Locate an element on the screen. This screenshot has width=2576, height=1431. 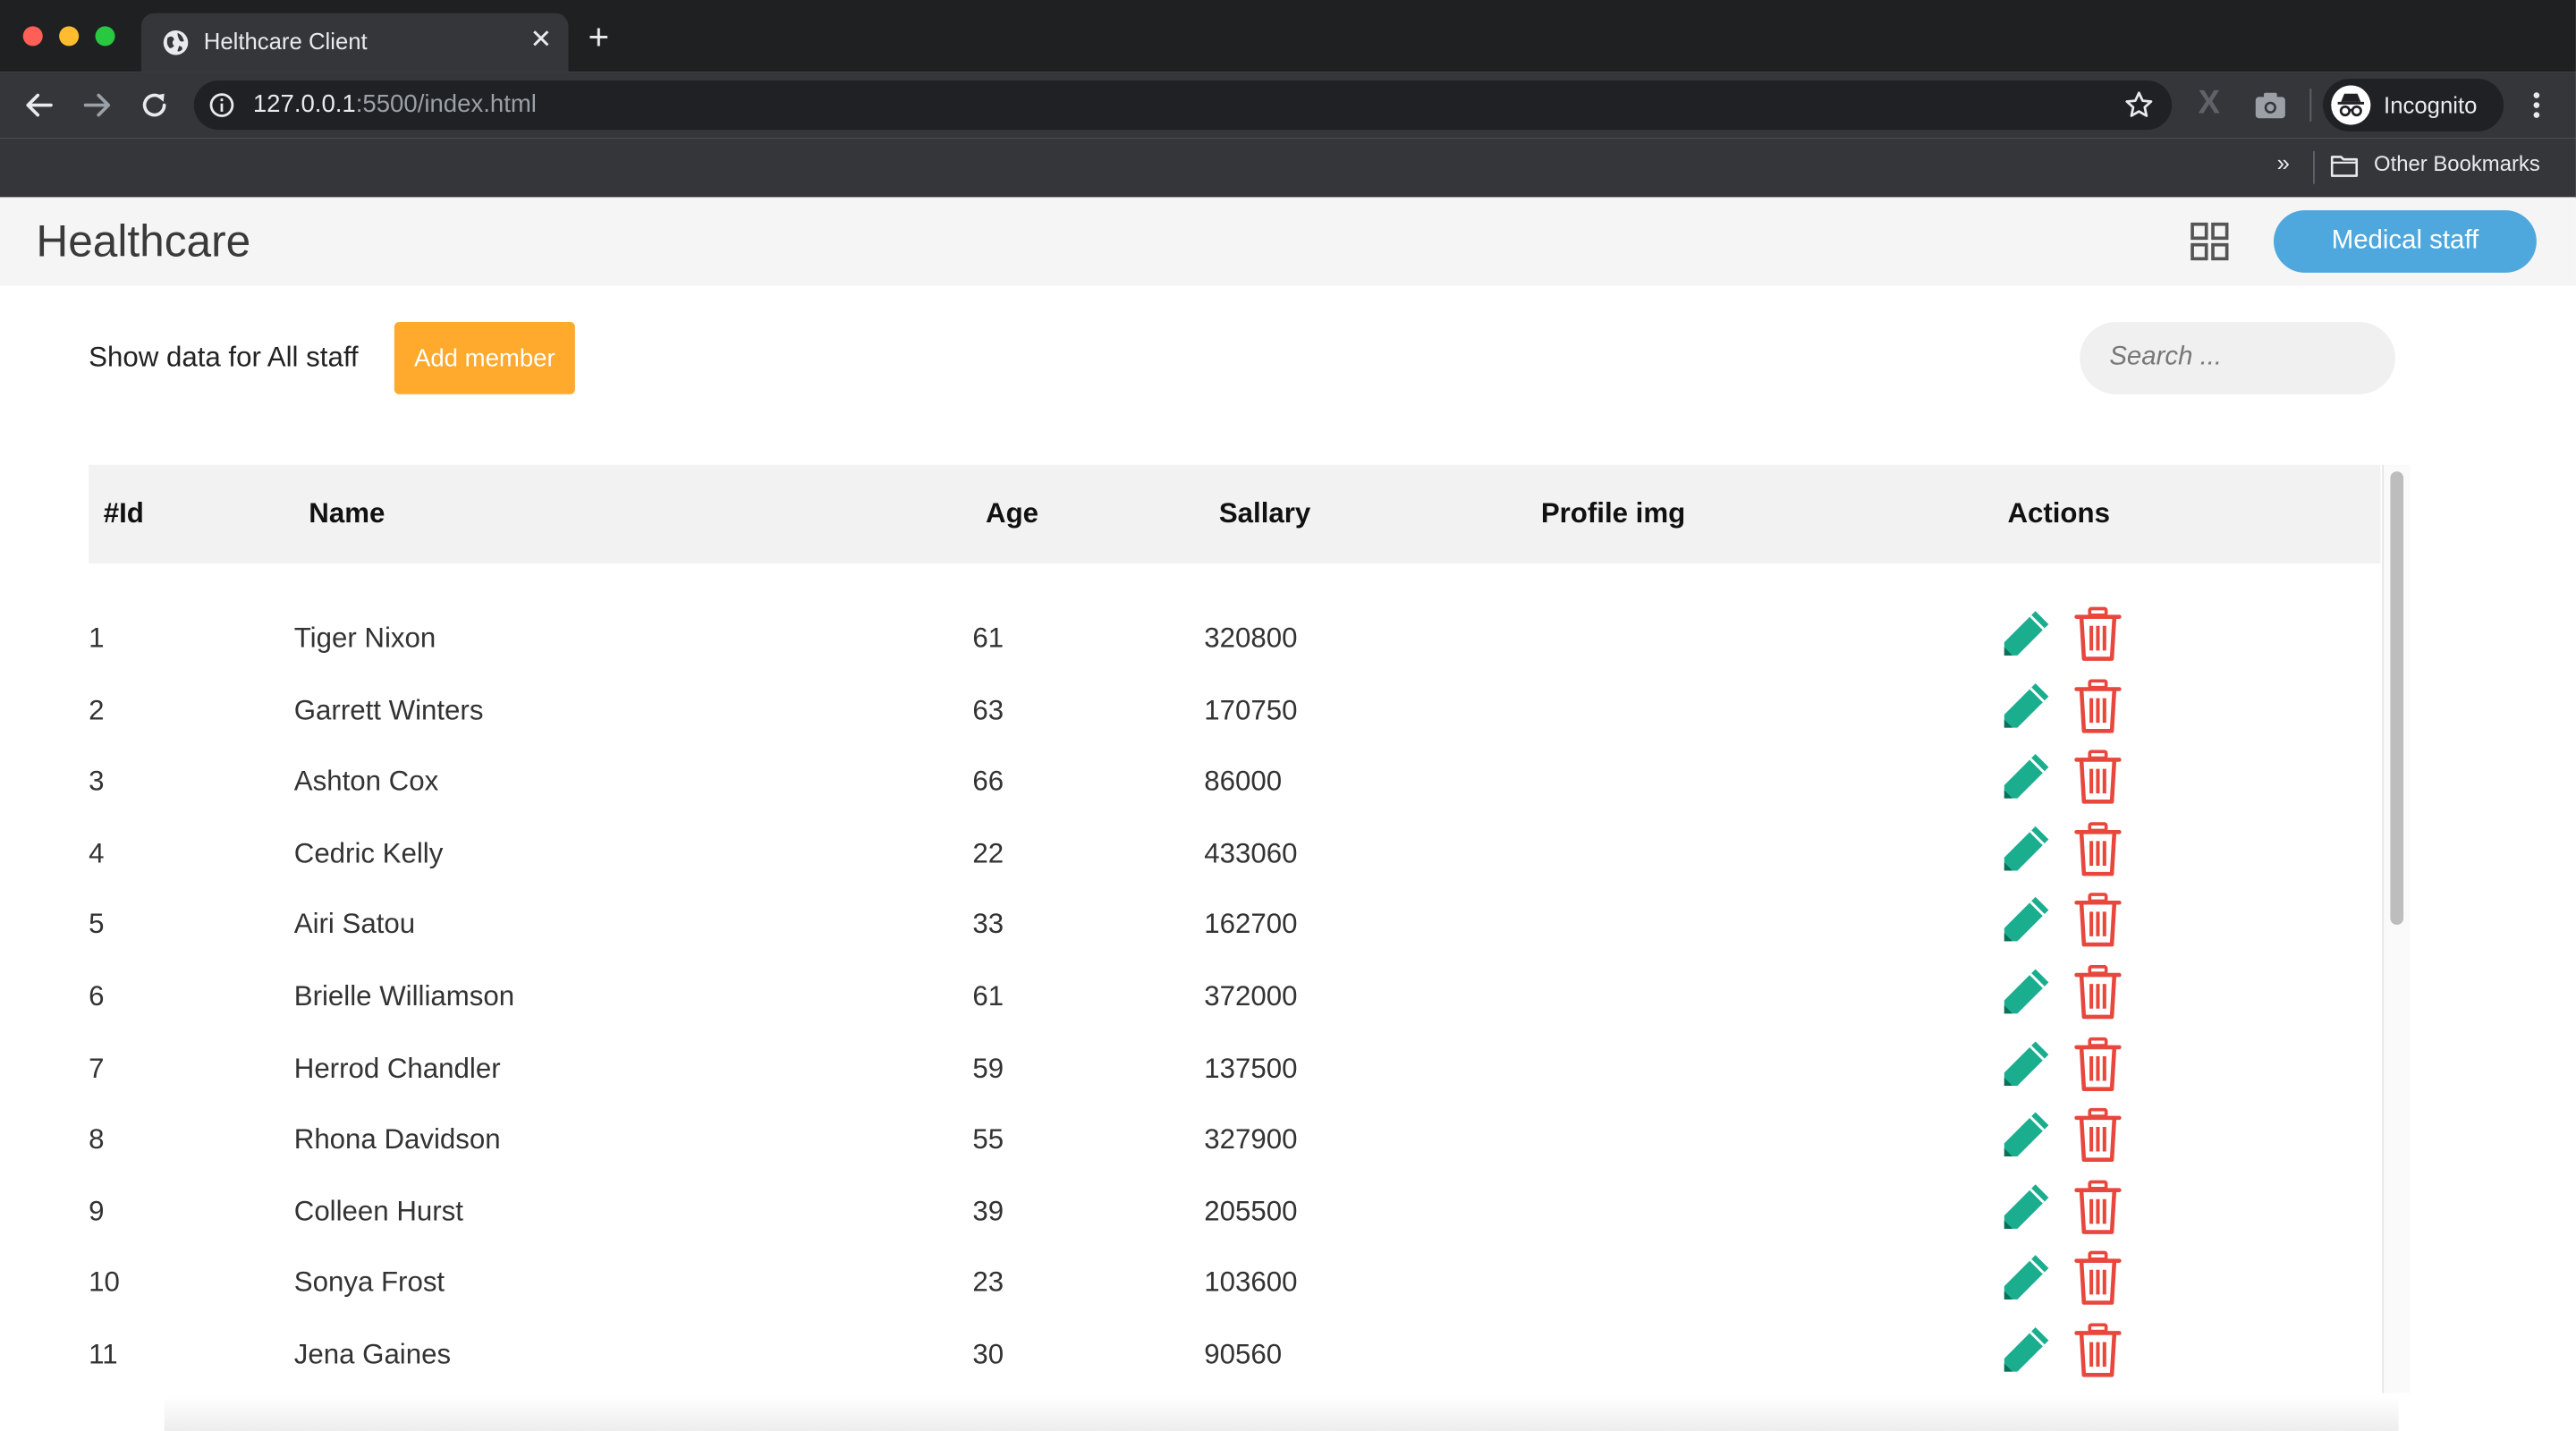
cell-age: 33 is located at coordinates (988, 925).